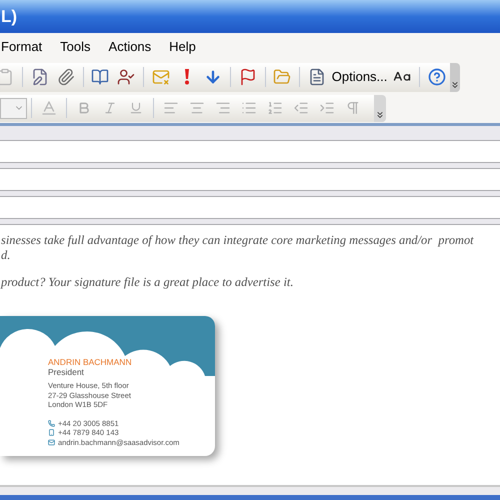  Describe the element at coordinates (75, 47) in the screenshot. I see `menu-item: Tools` at that location.